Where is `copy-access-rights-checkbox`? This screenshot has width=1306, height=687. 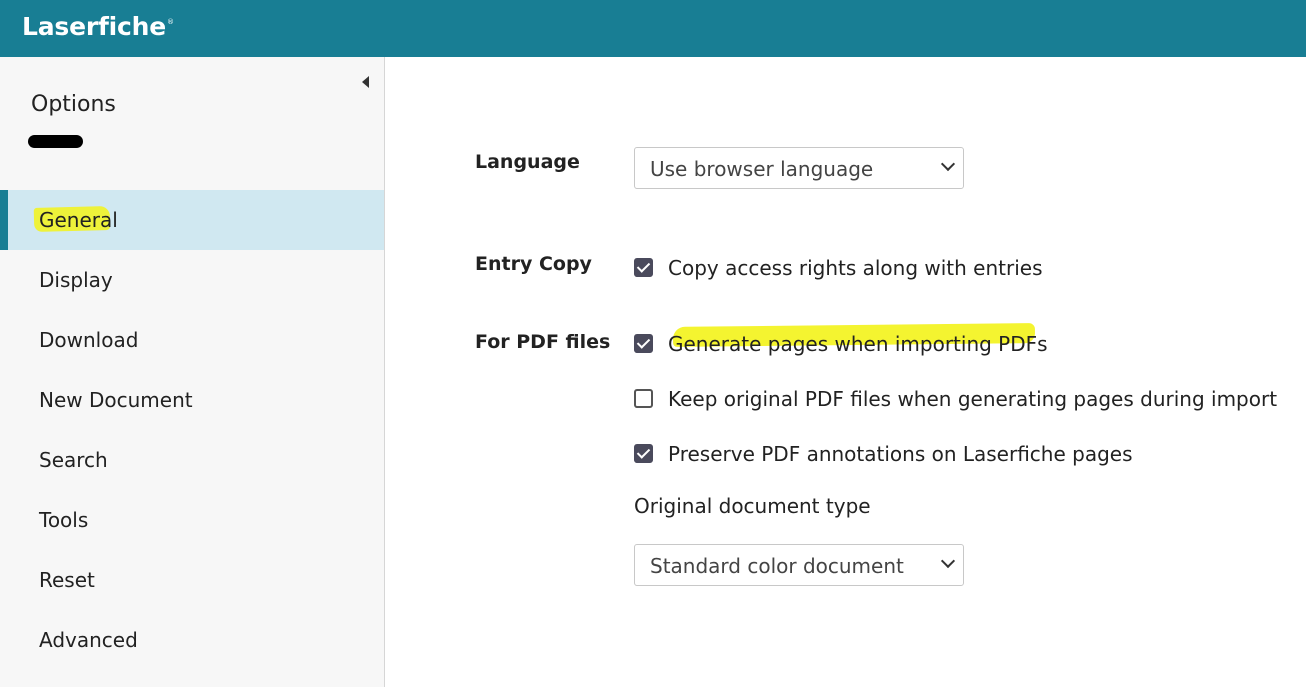 copy-access-rights-checkbox is located at coordinates (643, 267).